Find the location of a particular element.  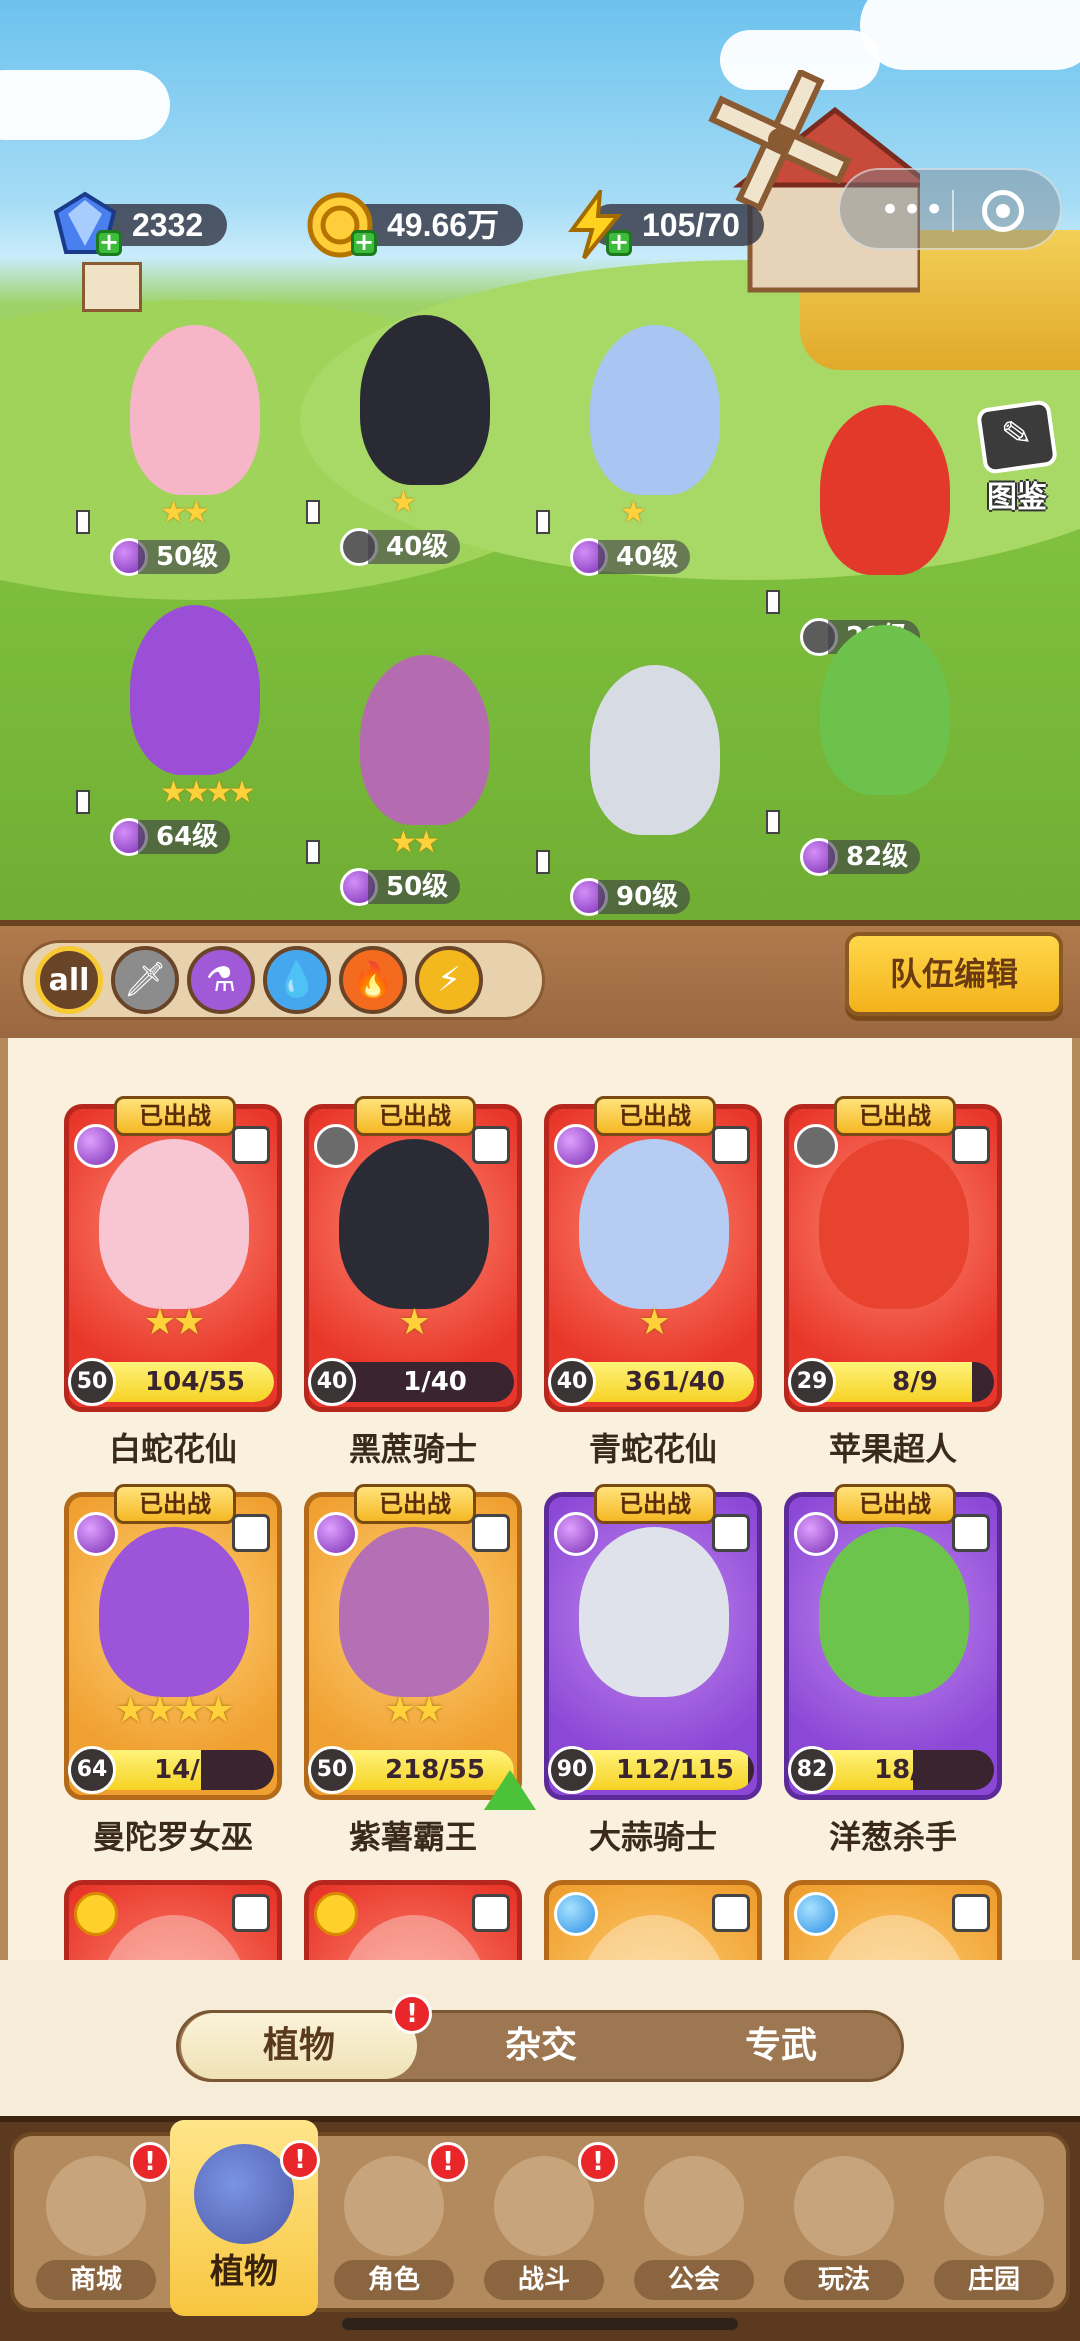

plant-card: 已出战 18/30 82 is located at coordinates (893, 1642).